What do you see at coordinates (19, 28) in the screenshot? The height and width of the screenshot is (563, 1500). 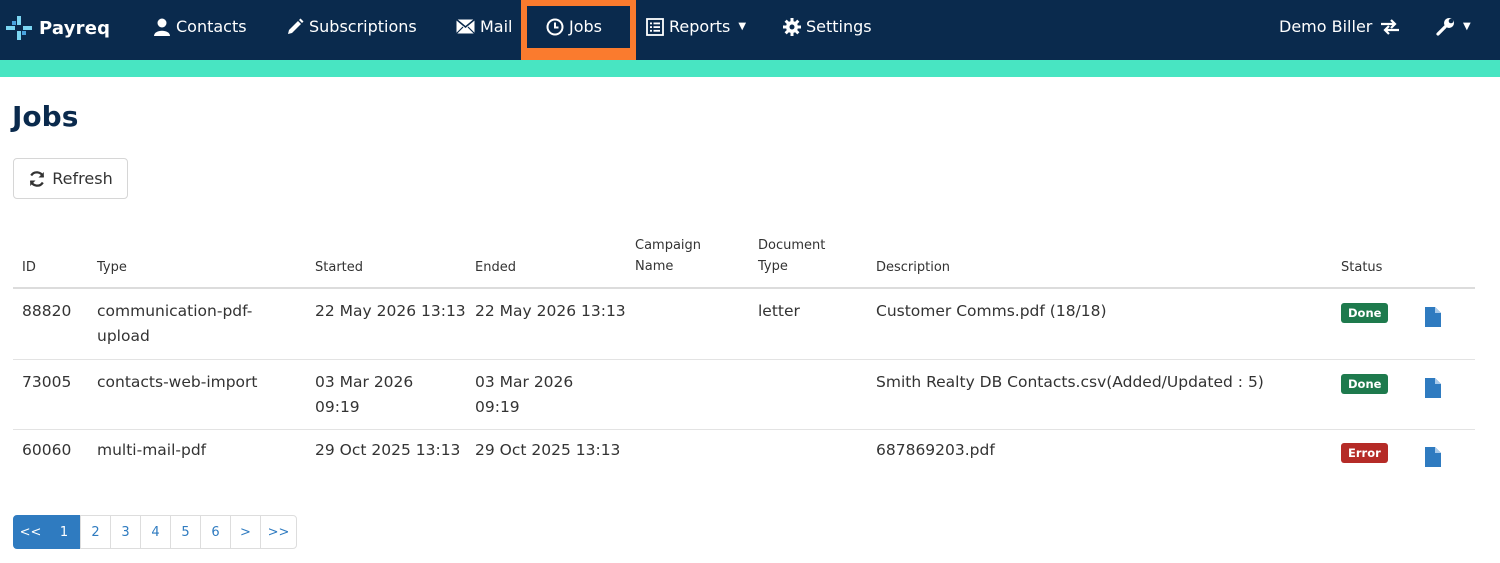 I see `payreq-logo` at bounding box center [19, 28].